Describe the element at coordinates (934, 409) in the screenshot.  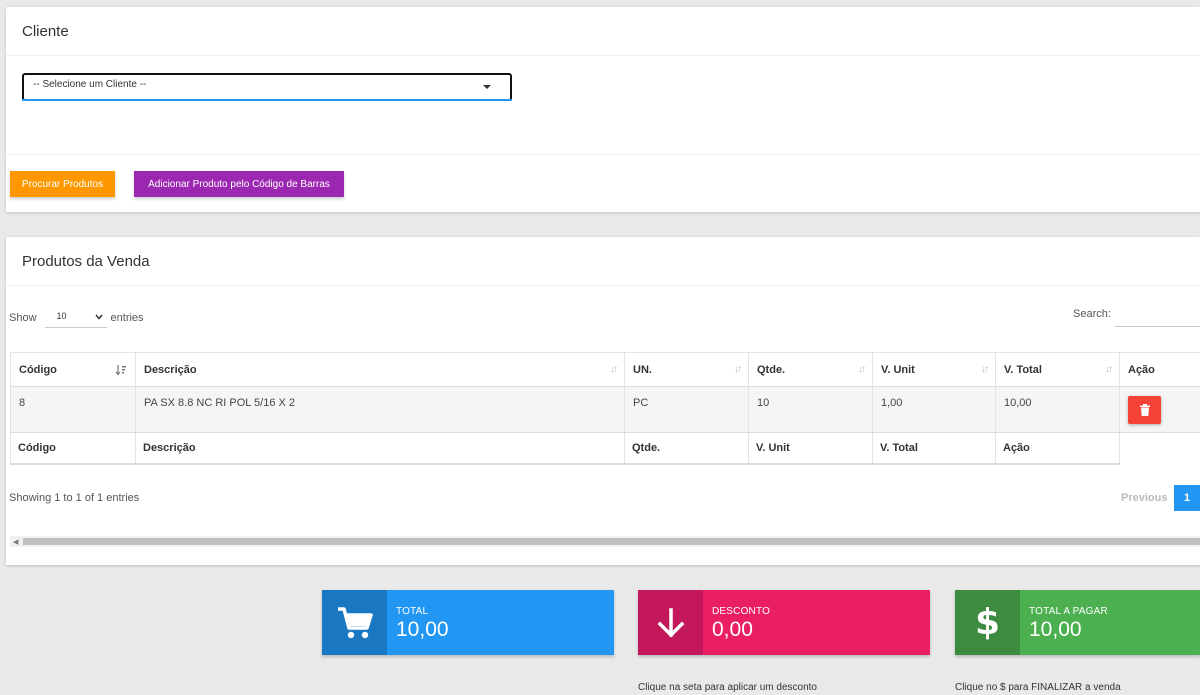
I see `cell-vunit: 1,00` at that location.